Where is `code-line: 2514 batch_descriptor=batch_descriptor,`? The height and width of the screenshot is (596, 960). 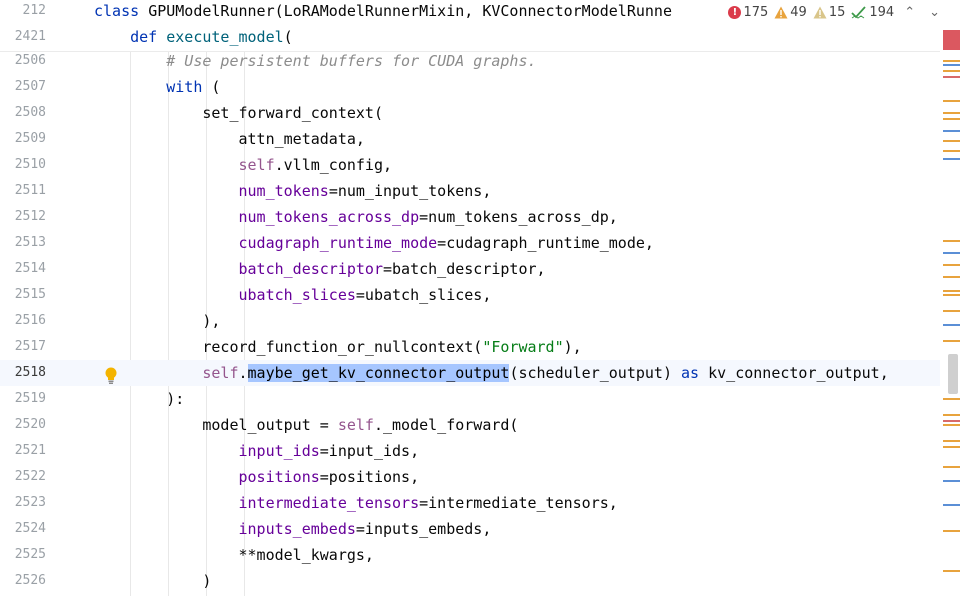 code-line: 2514 batch_descriptor=batch_descriptor, is located at coordinates (470, 269).